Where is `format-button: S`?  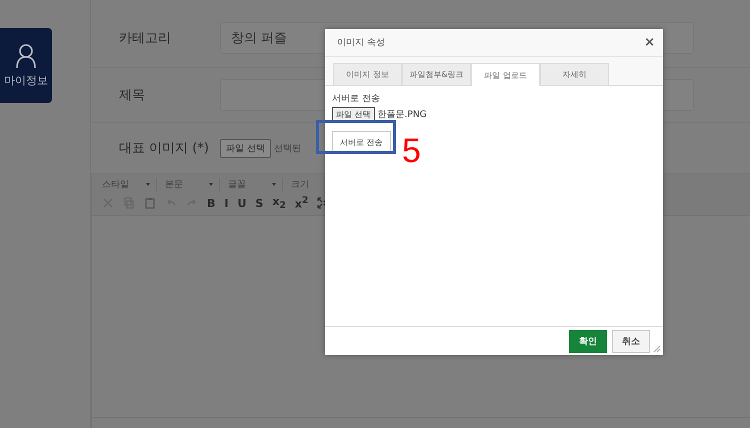 format-button: S is located at coordinates (259, 203).